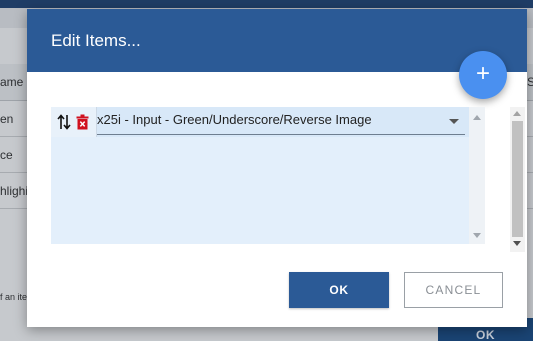  Describe the element at coordinates (82, 122) in the screenshot. I see `trash-icon` at that location.